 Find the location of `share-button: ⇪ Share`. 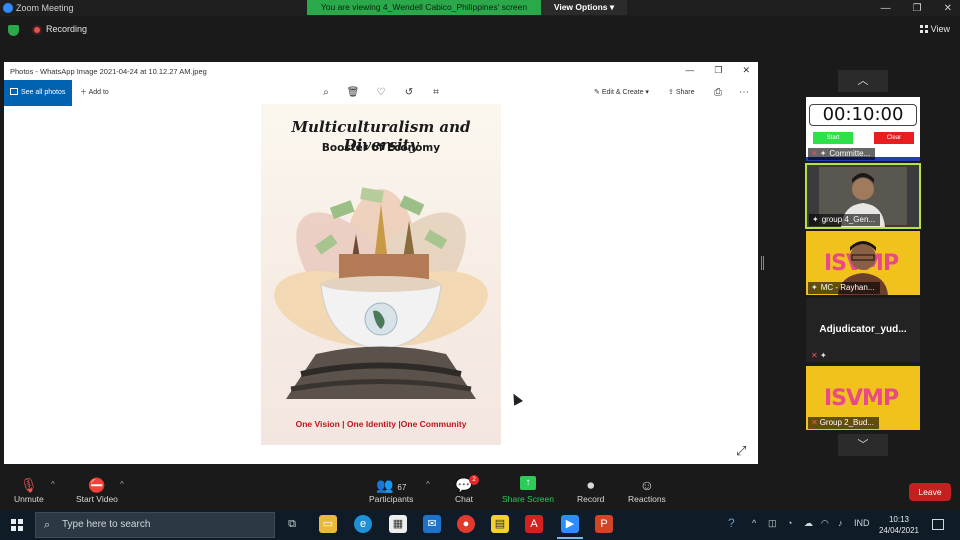

share-button: ⇪ Share is located at coordinates (681, 93).